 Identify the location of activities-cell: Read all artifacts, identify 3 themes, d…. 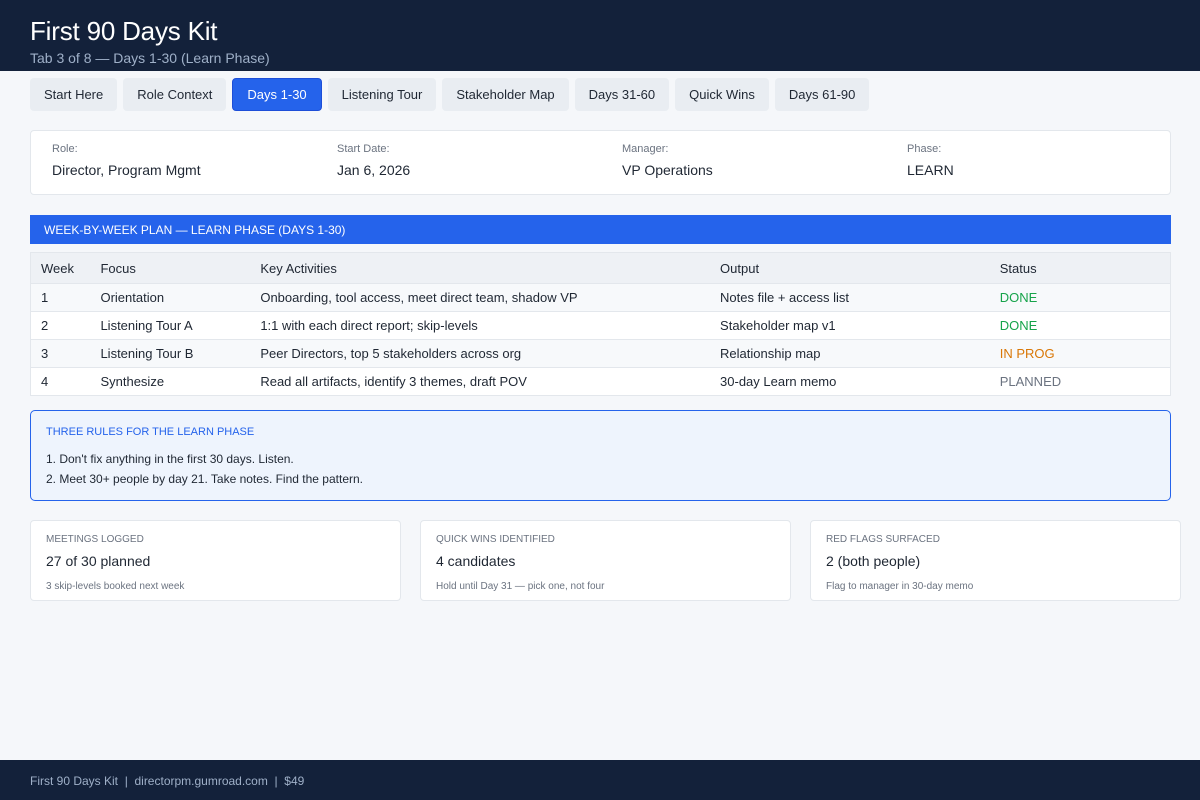
(480, 381).